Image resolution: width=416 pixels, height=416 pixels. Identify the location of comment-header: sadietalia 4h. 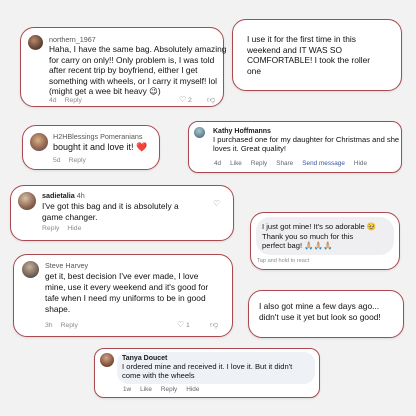
(63, 195).